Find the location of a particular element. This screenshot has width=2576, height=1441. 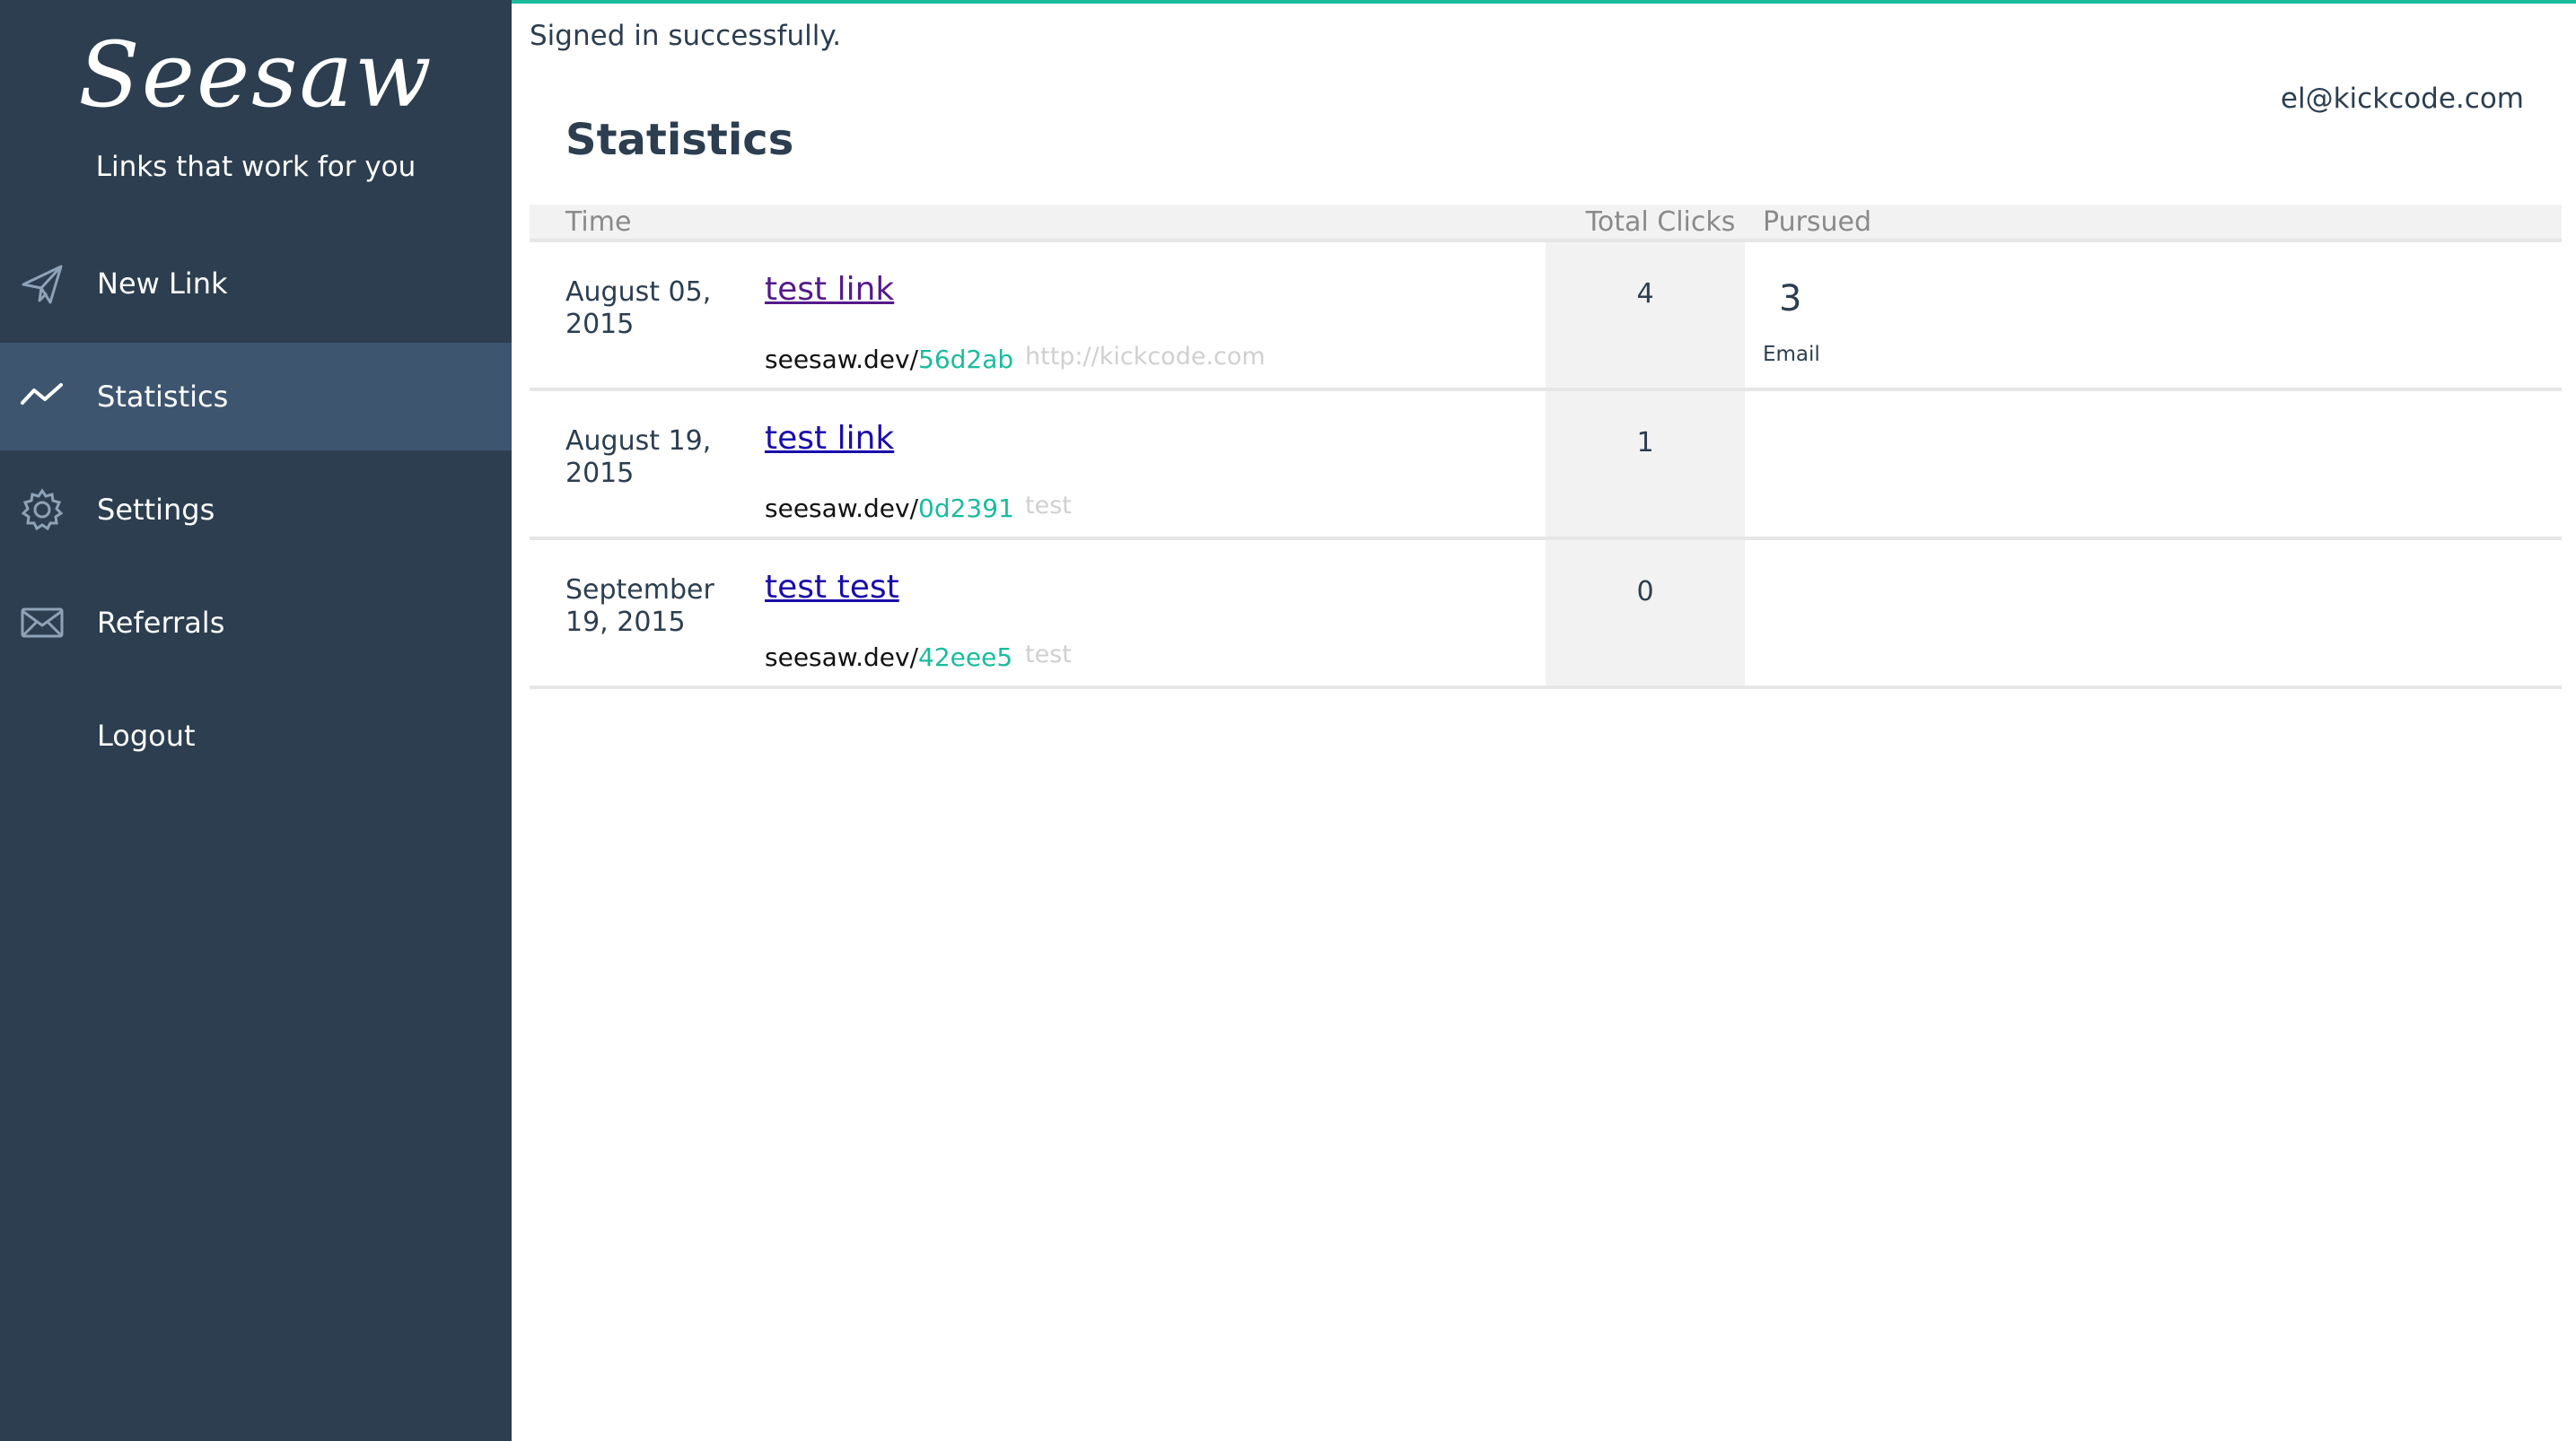

sidebar-item-statistics: Statistics is located at coordinates (256, 397).